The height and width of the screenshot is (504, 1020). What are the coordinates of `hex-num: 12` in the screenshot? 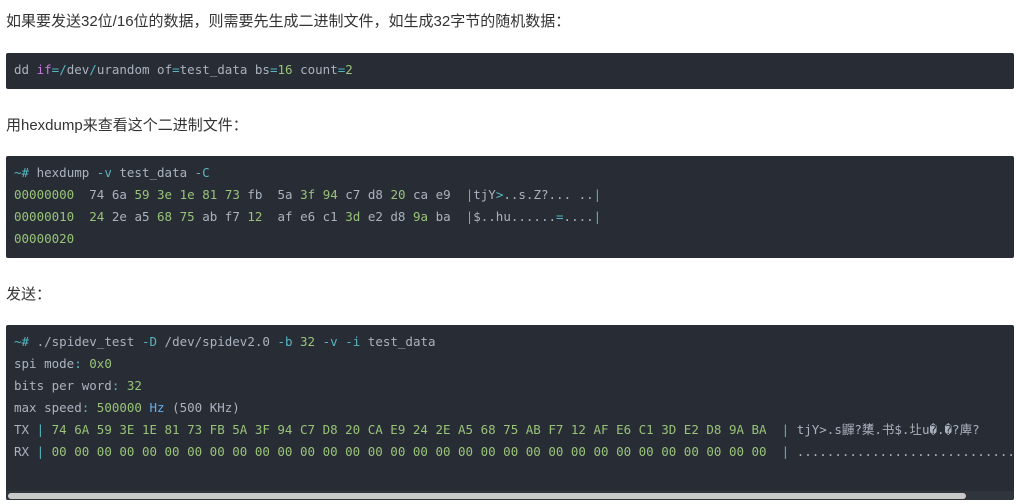 It's located at (255, 216).